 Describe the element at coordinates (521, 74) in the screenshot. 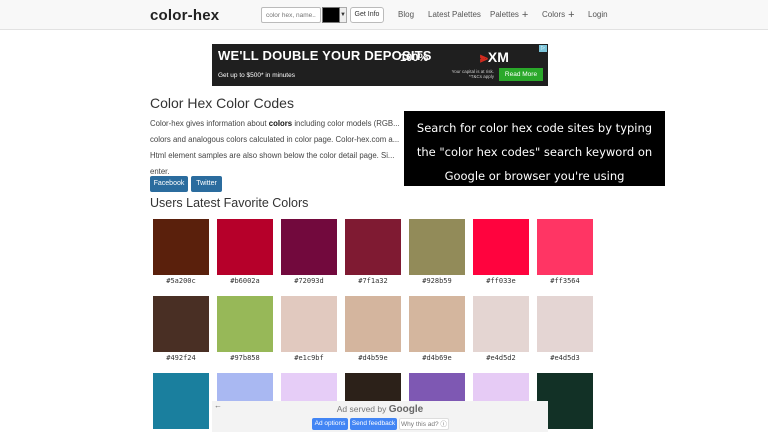

I see `ad-read-more-button: Read More` at that location.